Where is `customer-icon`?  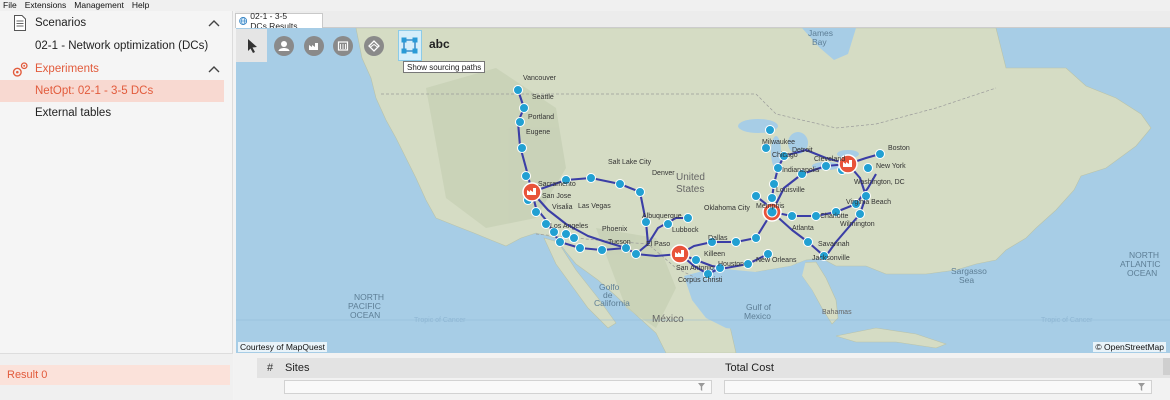 customer-icon is located at coordinates (284, 46).